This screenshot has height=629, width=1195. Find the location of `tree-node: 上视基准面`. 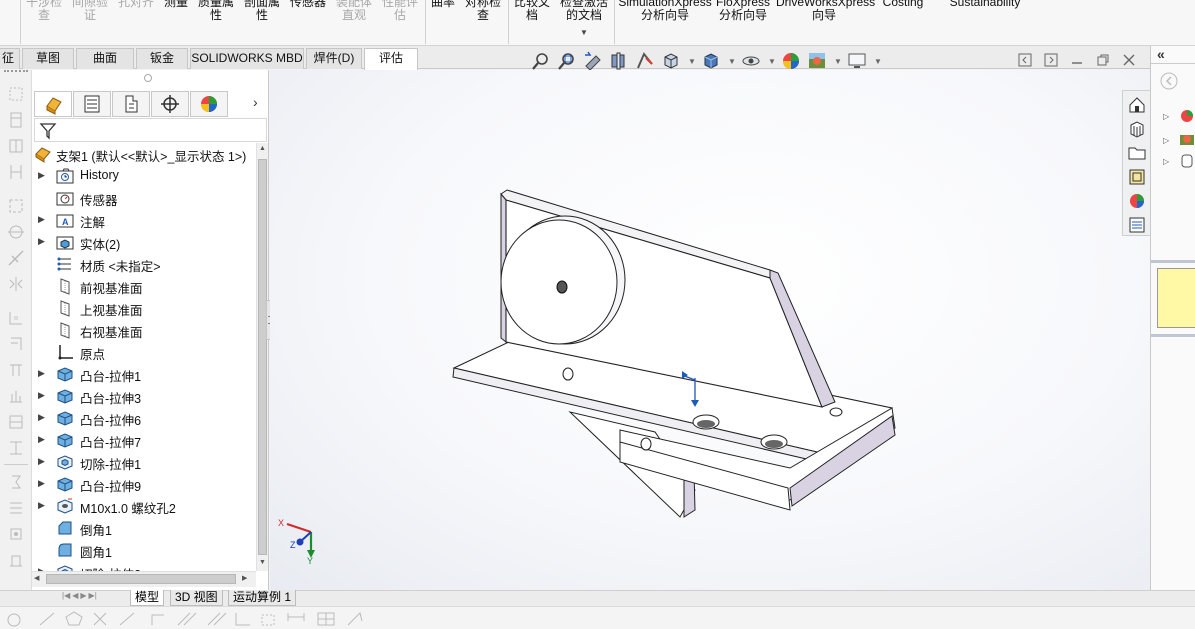

tree-node: 上视基准面 is located at coordinates (144, 308).